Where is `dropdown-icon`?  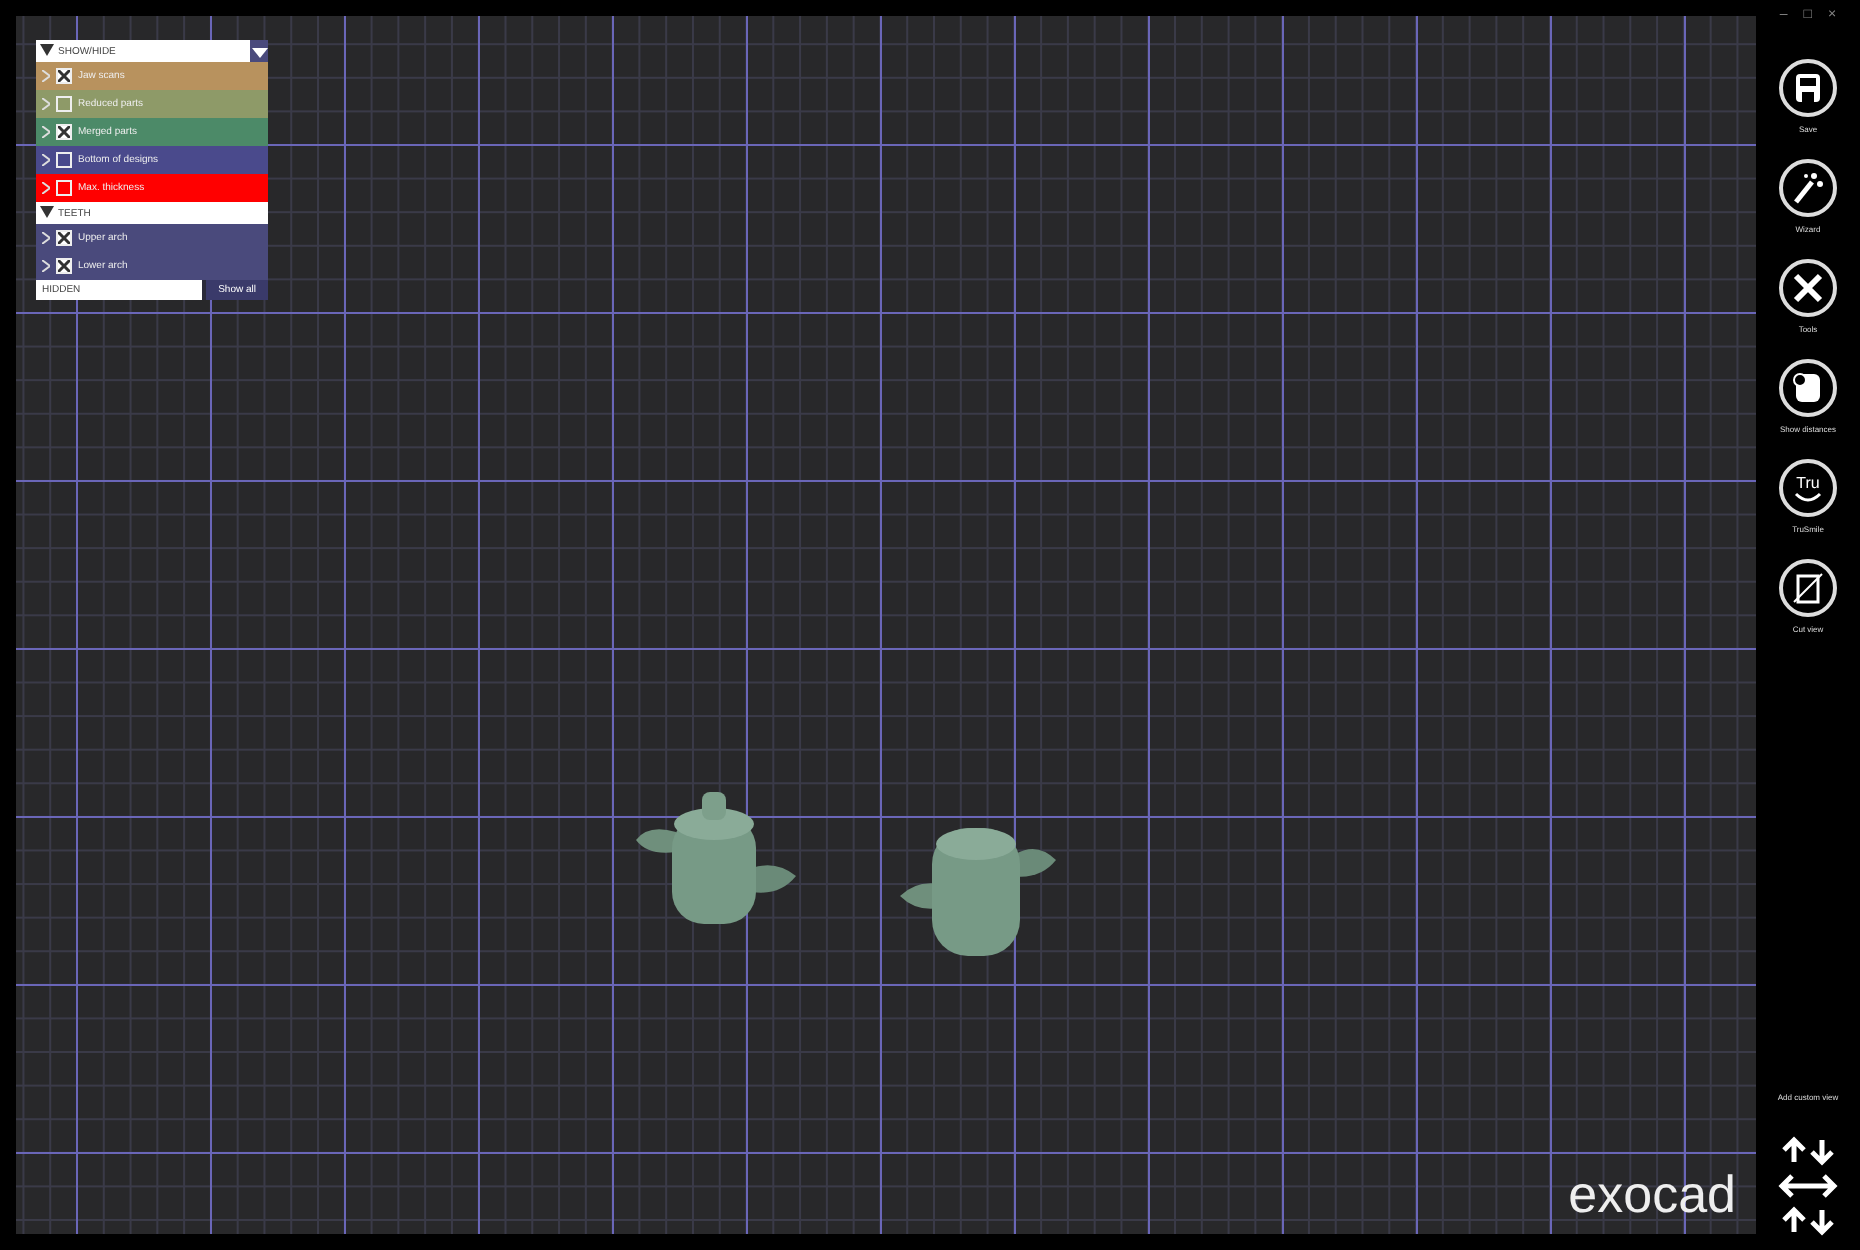 dropdown-icon is located at coordinates (259, 51).